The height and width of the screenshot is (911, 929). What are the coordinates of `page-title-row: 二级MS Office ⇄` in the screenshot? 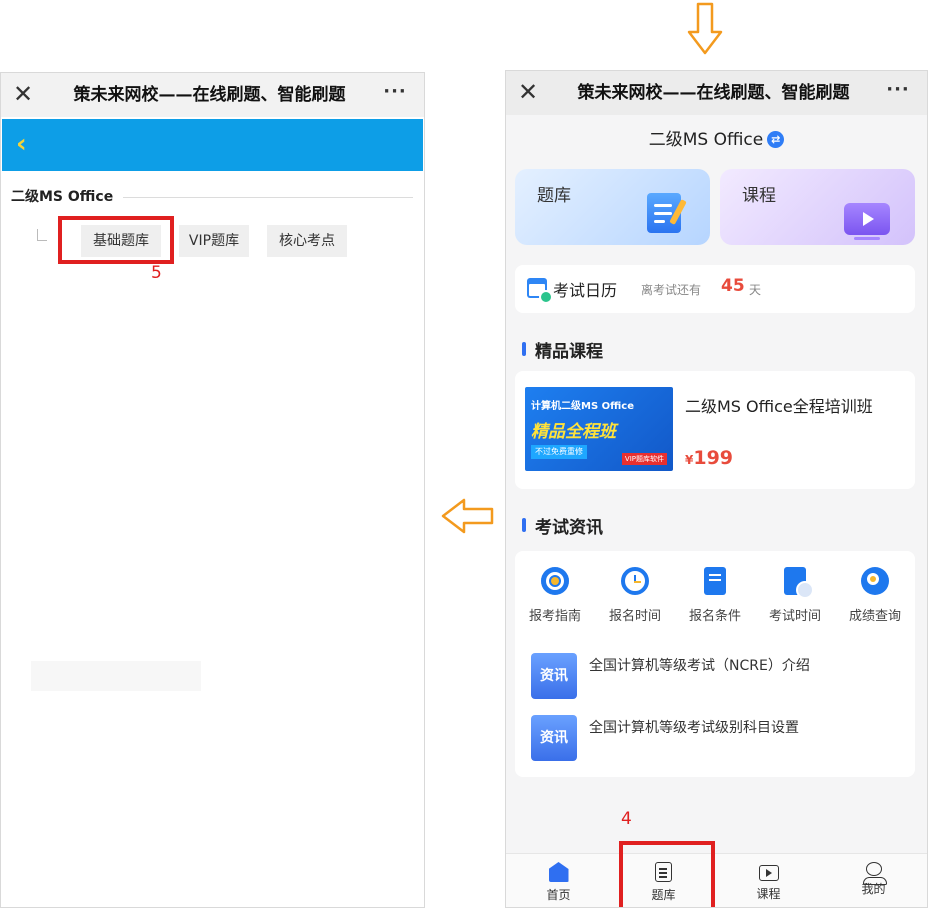 It's located at (716, 137).